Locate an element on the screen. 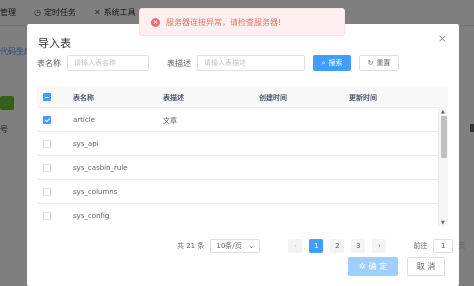  reset-button-label: 重置 is located at coordinates (383, 63).